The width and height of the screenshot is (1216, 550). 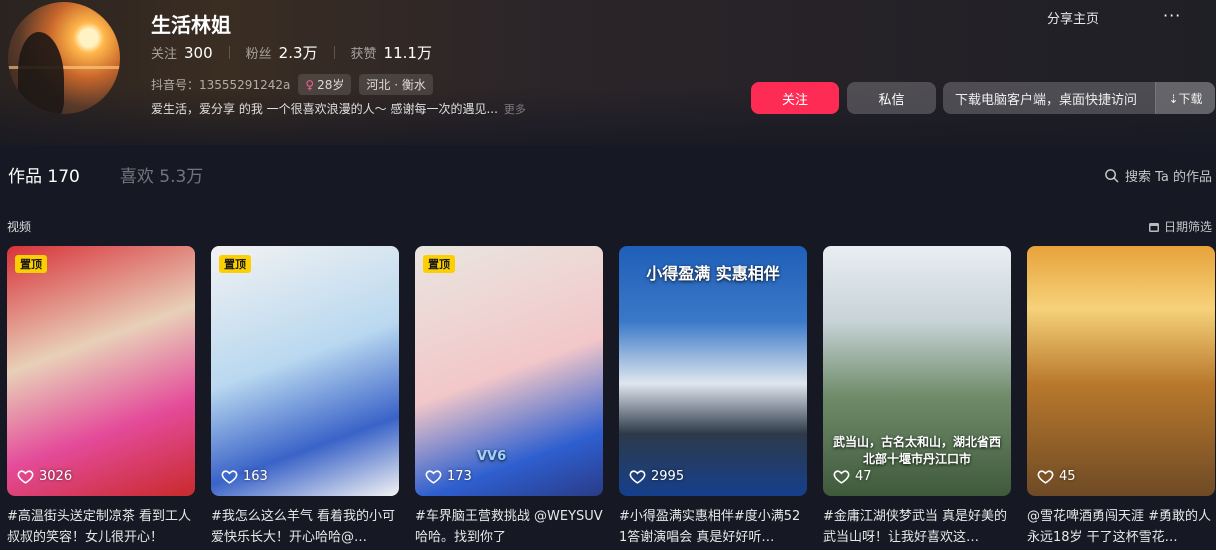 I want to click on message-button: 私信, so click(x=891, y=98).